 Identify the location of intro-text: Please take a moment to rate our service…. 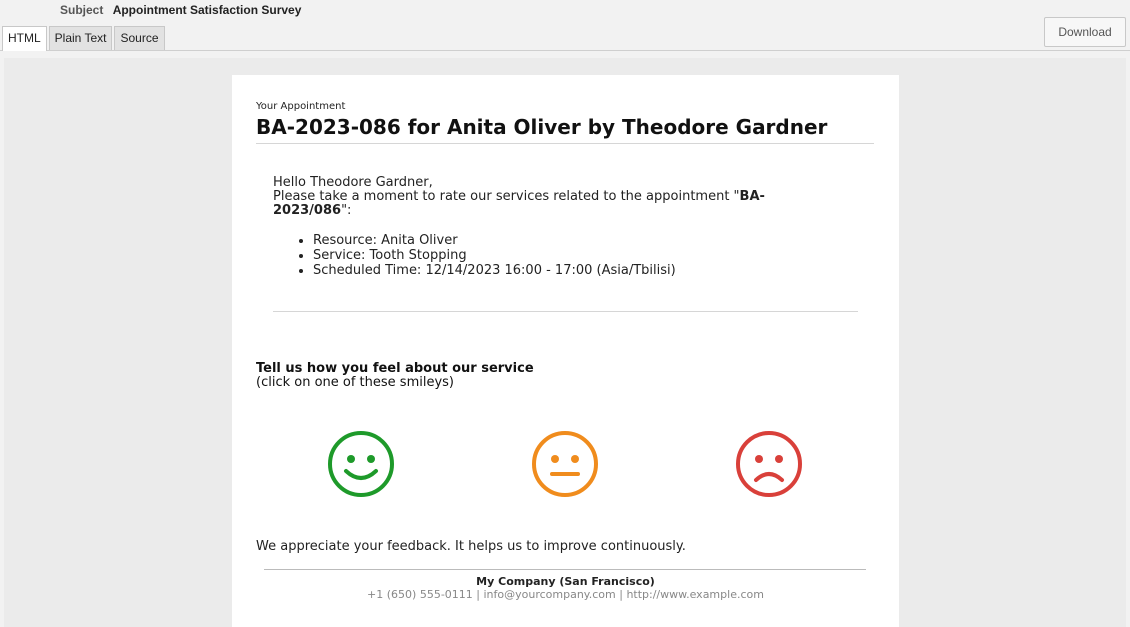
(553, 204).